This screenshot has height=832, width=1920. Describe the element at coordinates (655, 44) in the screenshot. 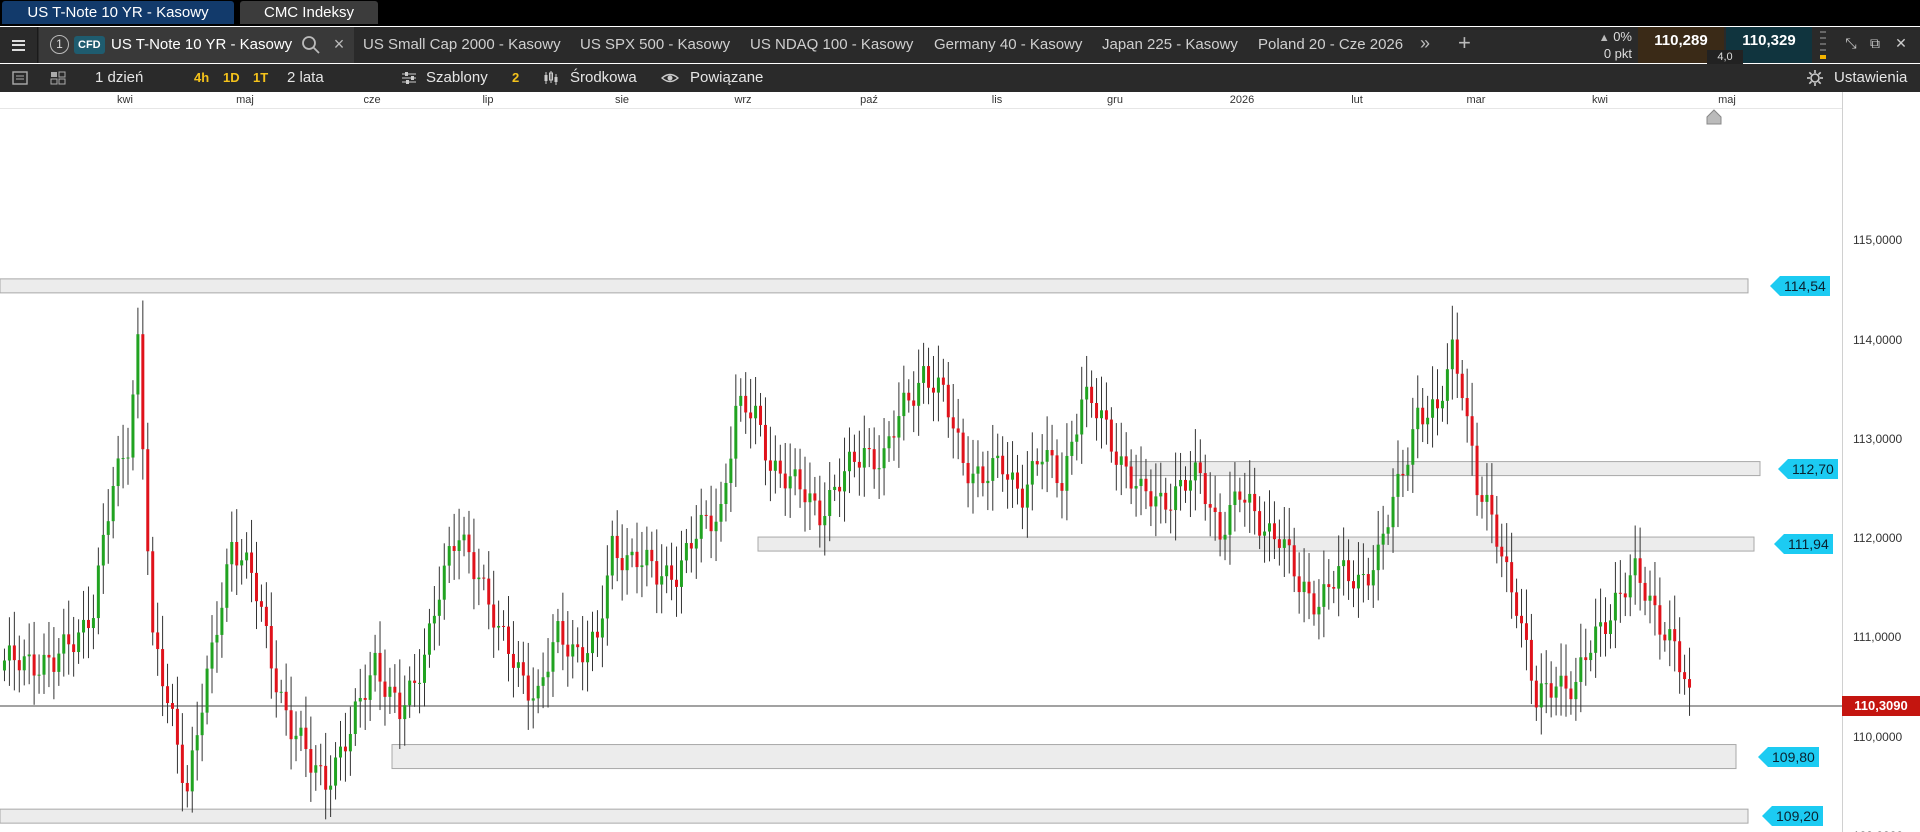

I see `instrument-tab-spx-500: US SPX 500 - Kasowy` at that location.